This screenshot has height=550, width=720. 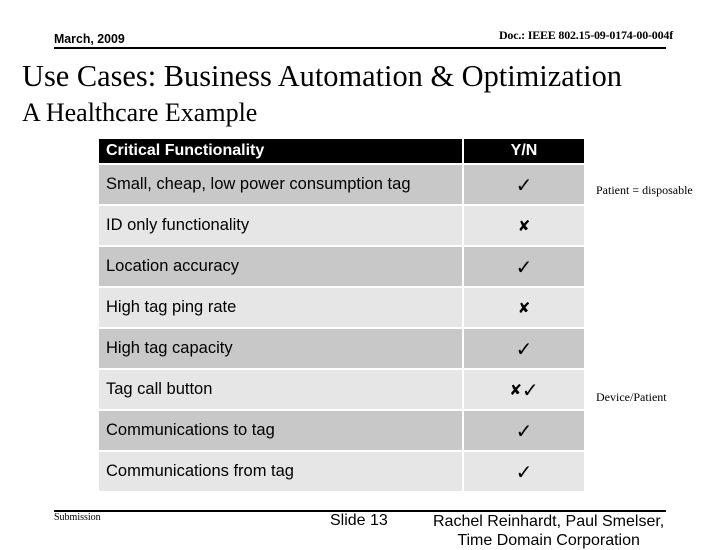 What do you see at coordinates (281, 152) in the screenshot?
I see `column-header-functionality: Critical Functionality` at bounding box center [281, 152].